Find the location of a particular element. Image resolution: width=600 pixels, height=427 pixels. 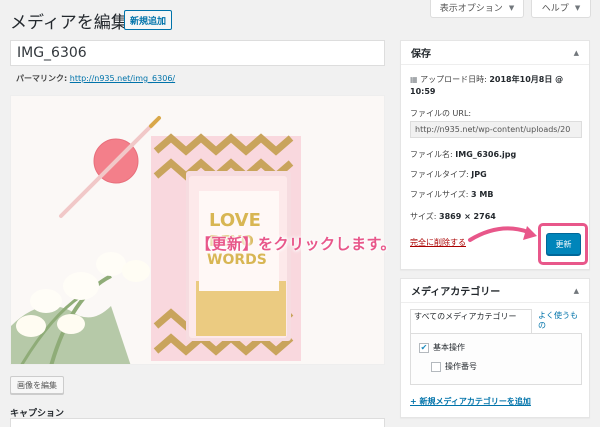

dimensions-label: サイズ: is located at coordinates (423, 216).